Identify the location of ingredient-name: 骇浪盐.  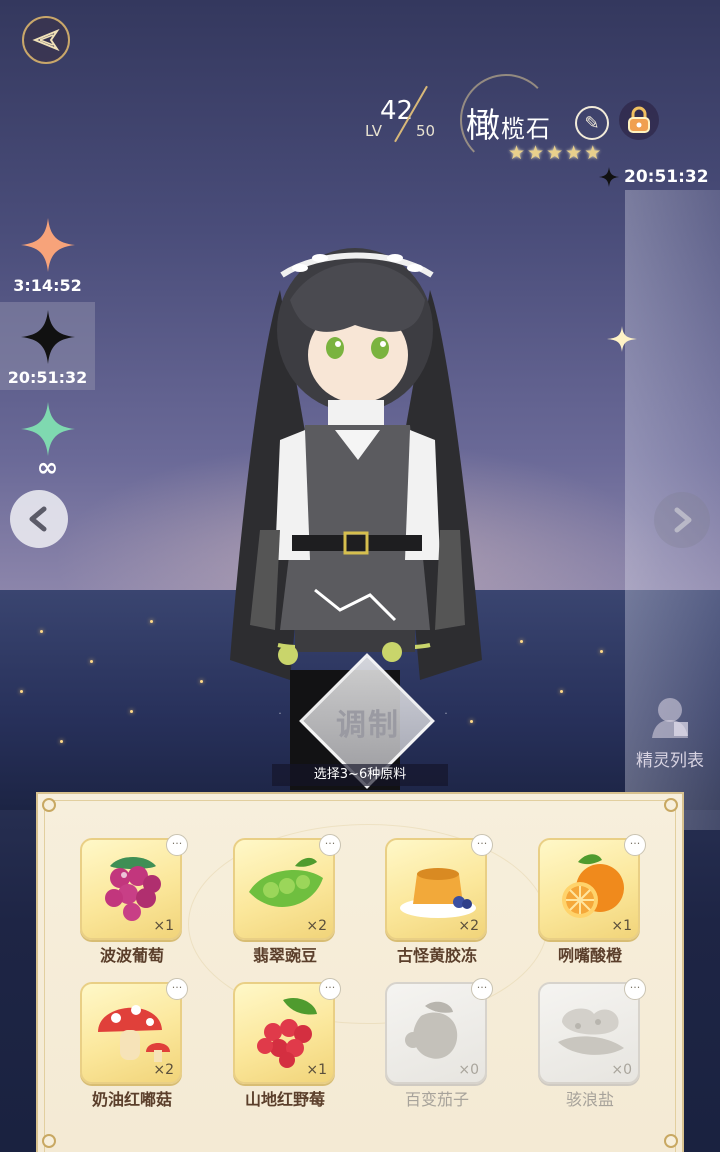
(589, 1099).